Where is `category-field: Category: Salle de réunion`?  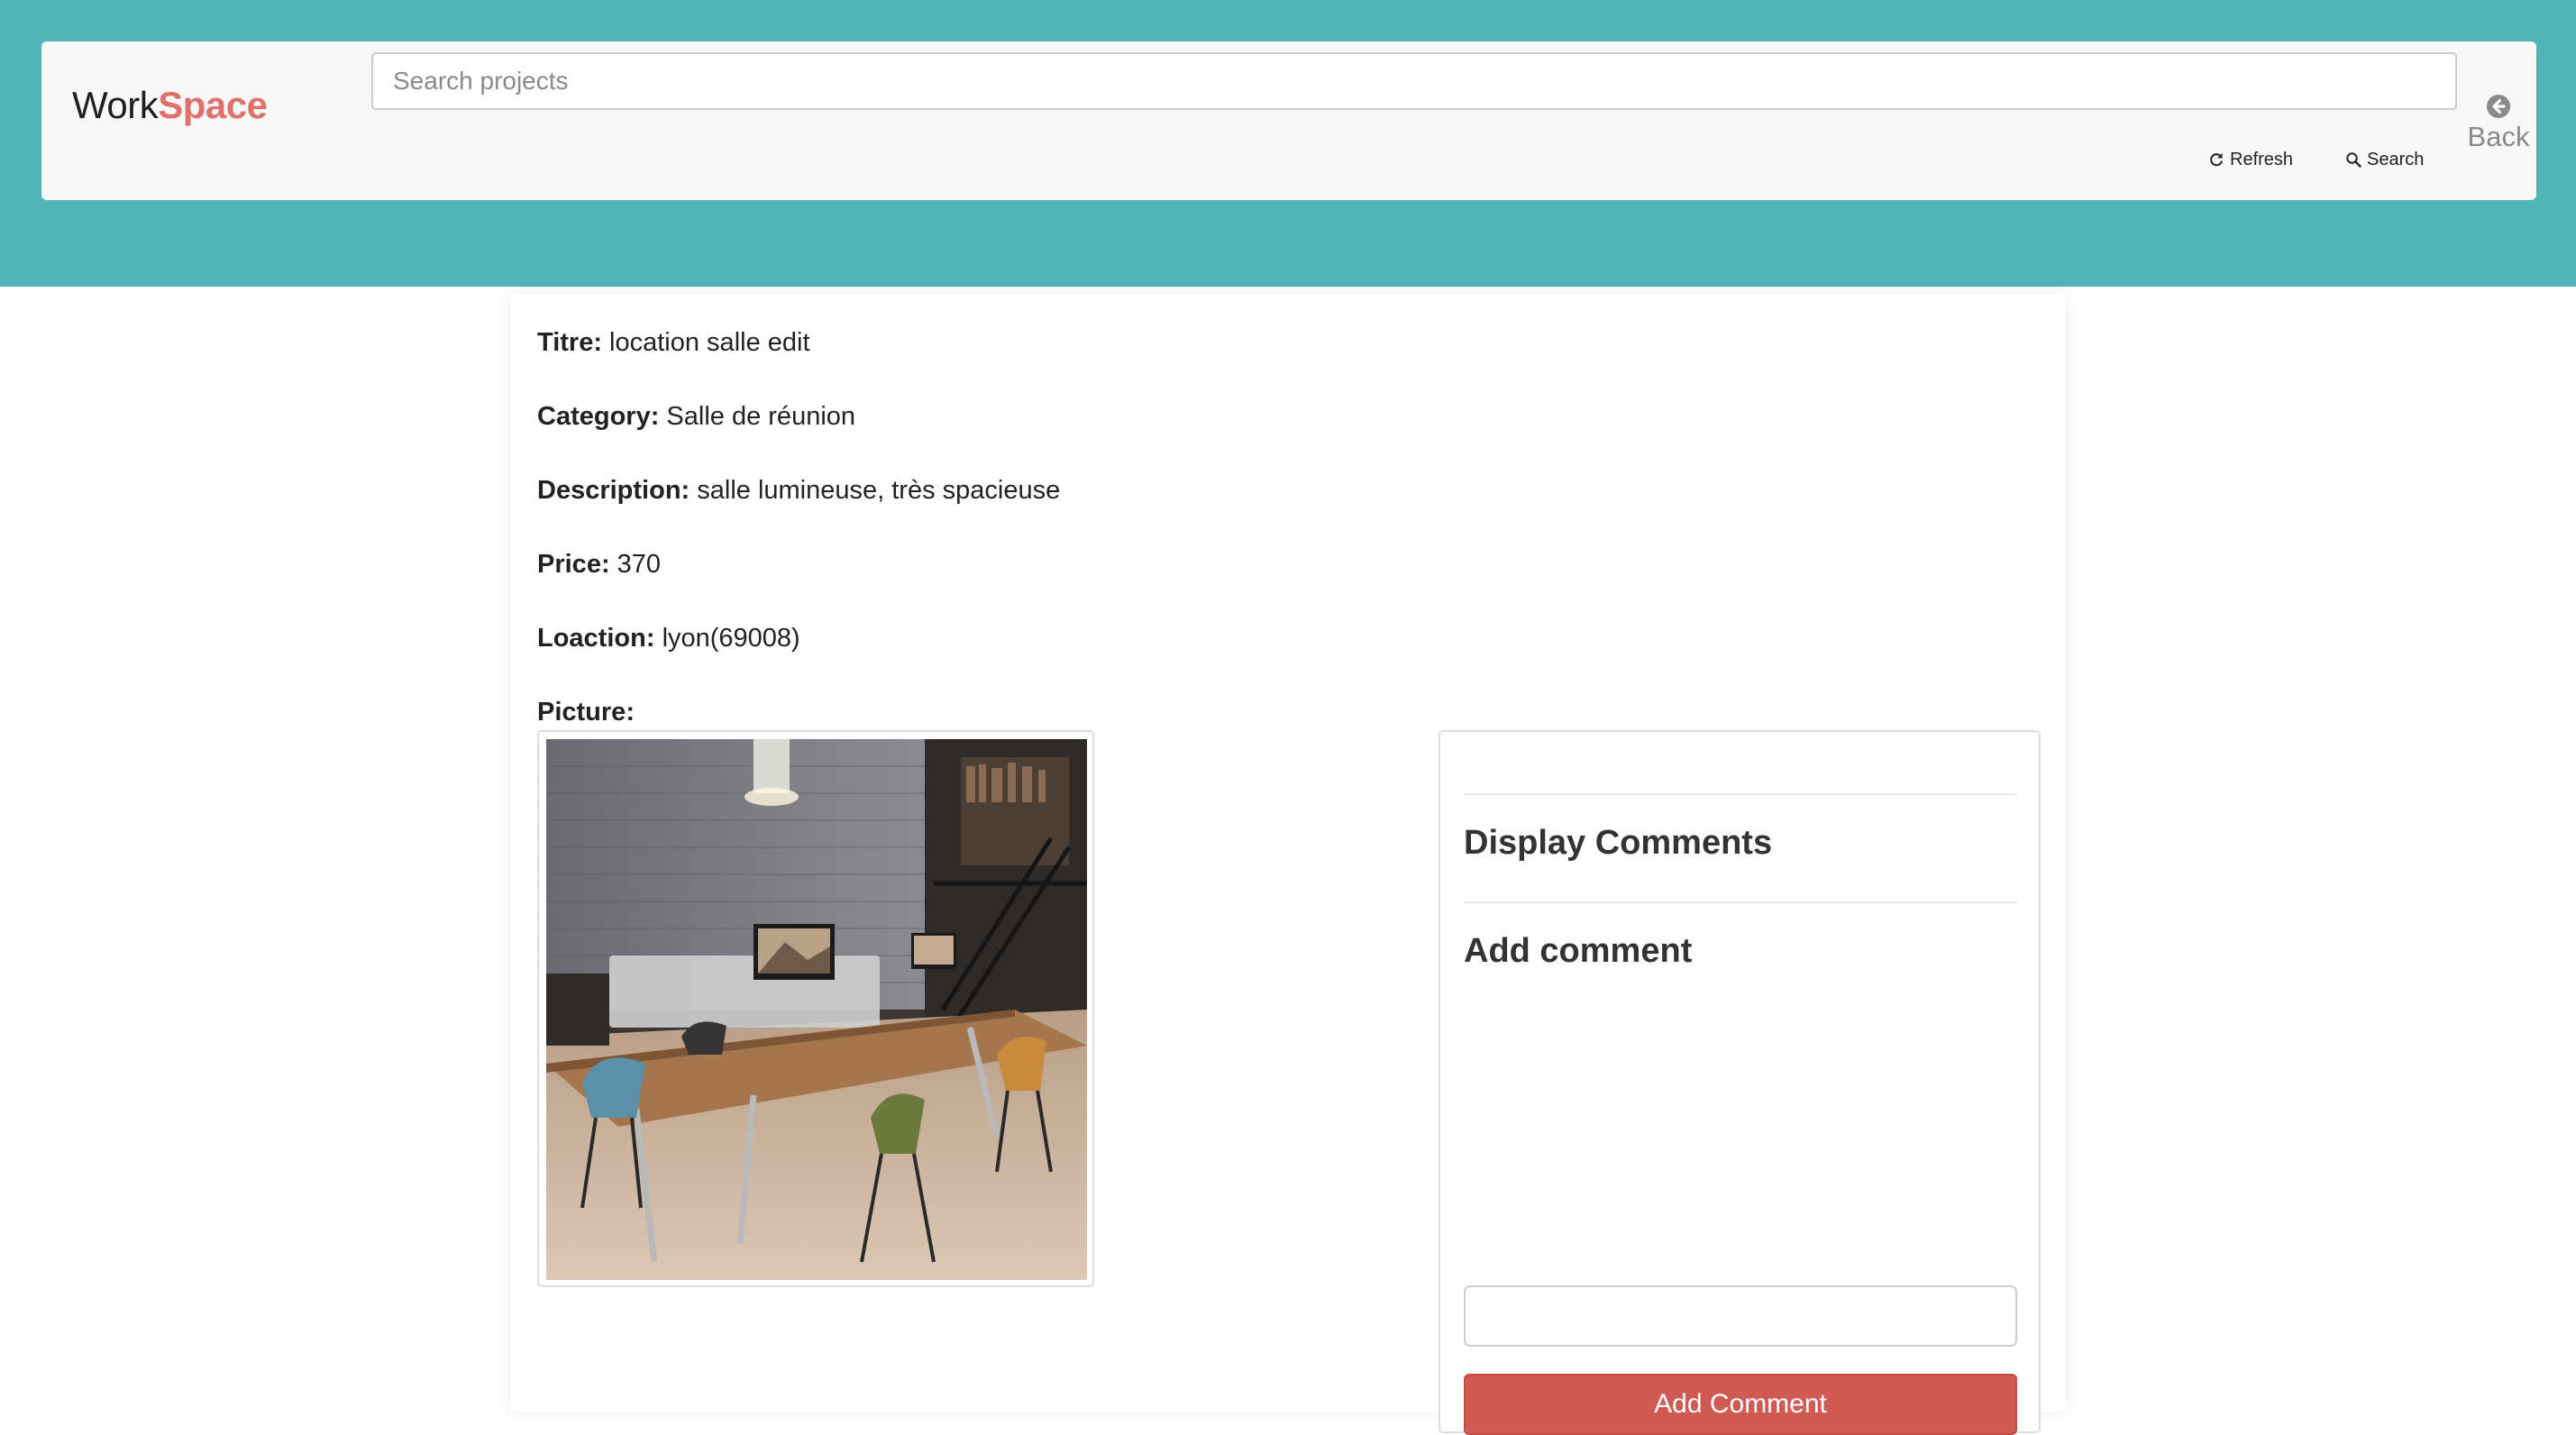 category-field: Category: Salle de réunion is located at coordinates (696, 417).